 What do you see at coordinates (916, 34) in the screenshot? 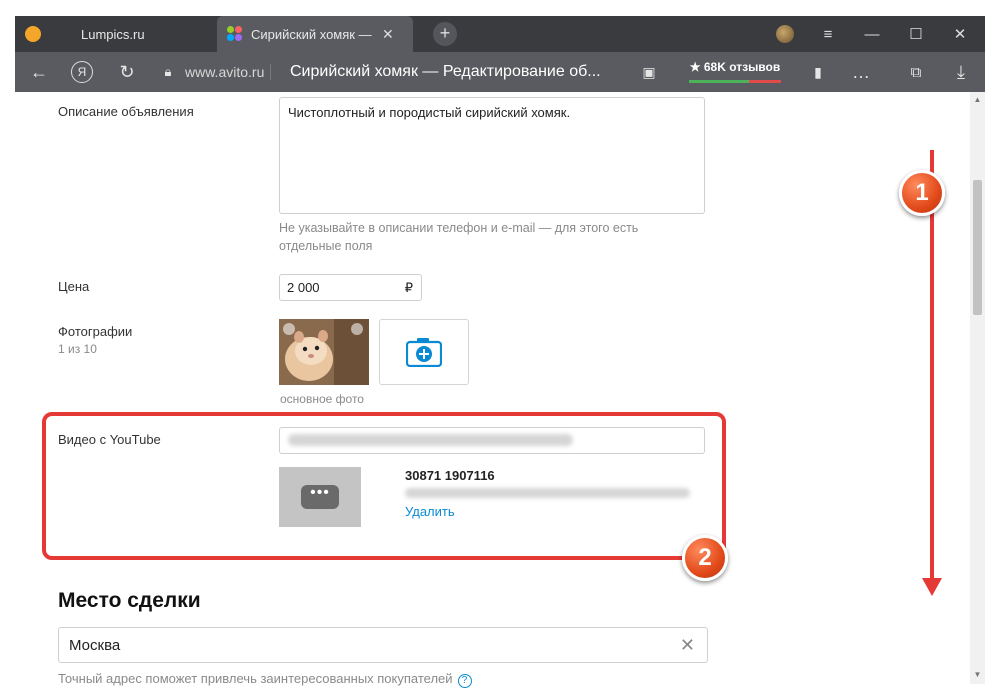
I see `maximize-icon: ☐` at bounding box center [916, 34].